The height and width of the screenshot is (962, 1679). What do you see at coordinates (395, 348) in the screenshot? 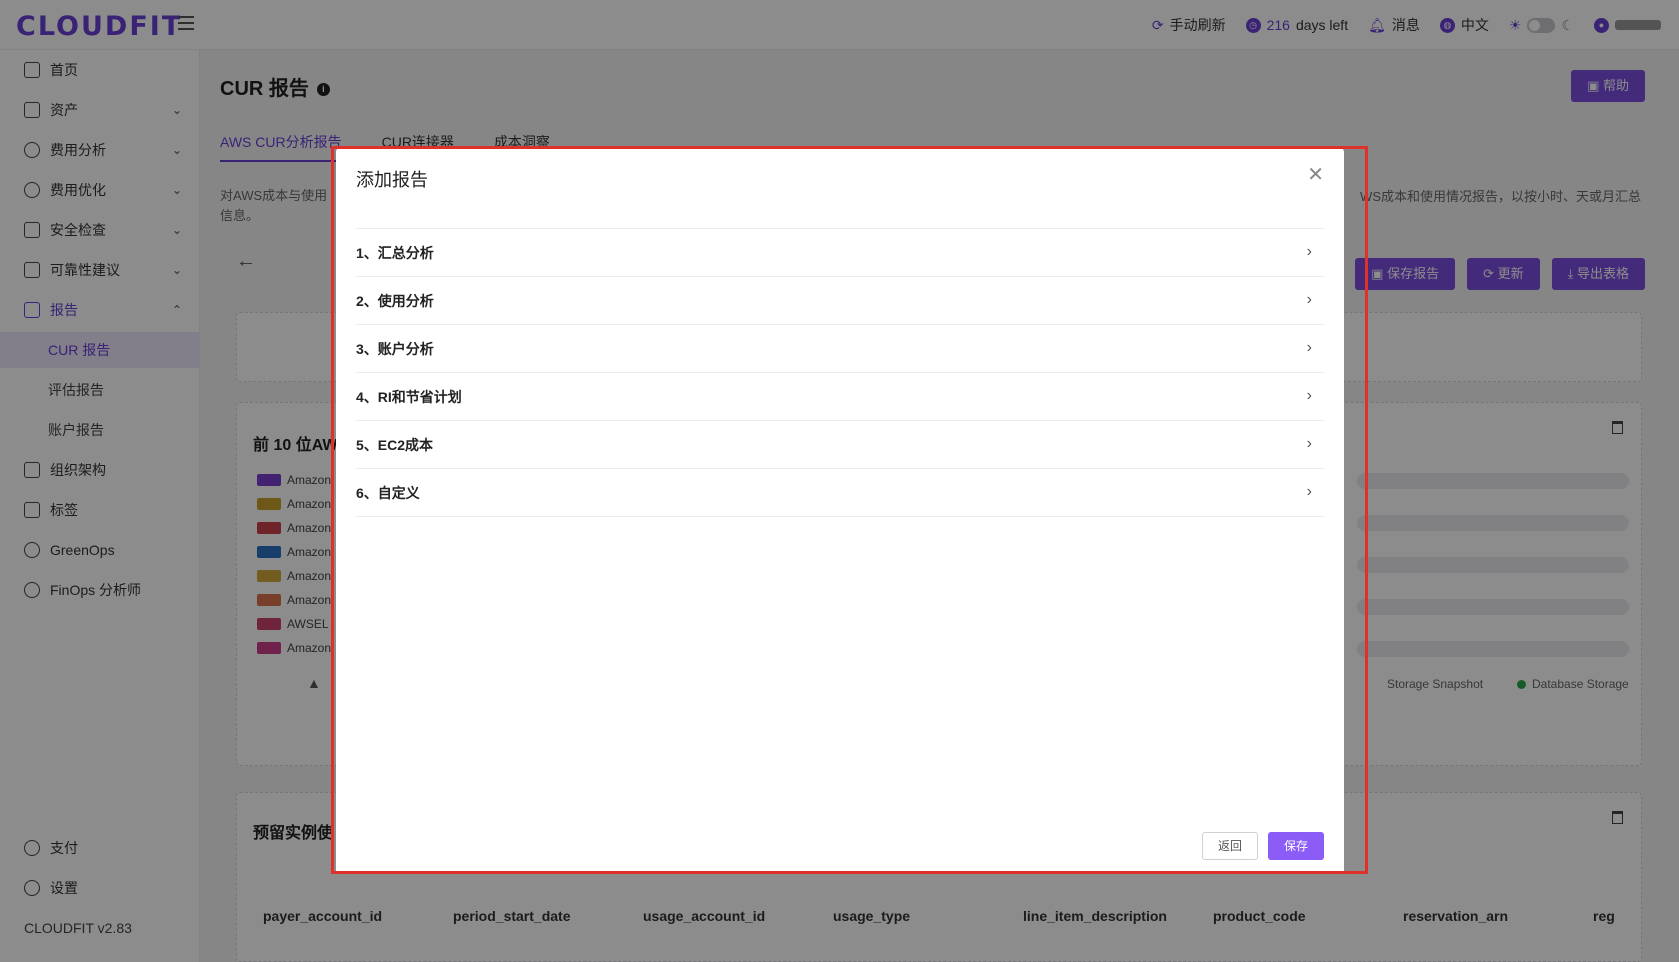
I see `option-label: 3、账户分析` at bounding box center [395, 348].